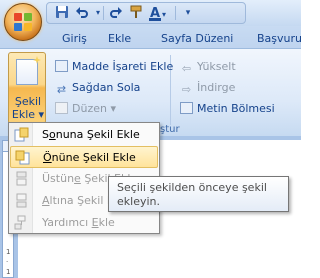  What do you see at coordinates (61, 89) in the screenshot?
I see `right-to-left-icon: ⇄` at bounding box center [61, 89].